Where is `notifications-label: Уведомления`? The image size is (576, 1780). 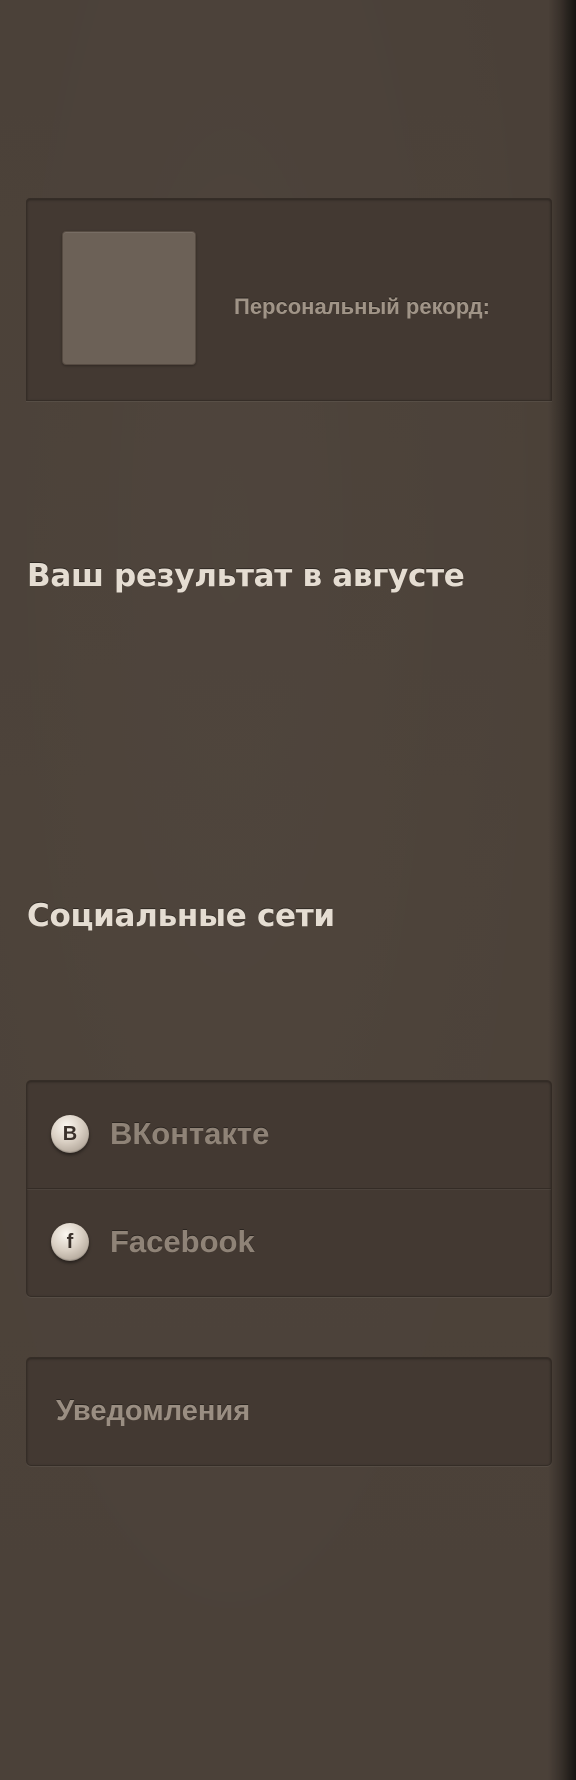
notifications-label: Уведомления is located at coordinates (153, 1411).